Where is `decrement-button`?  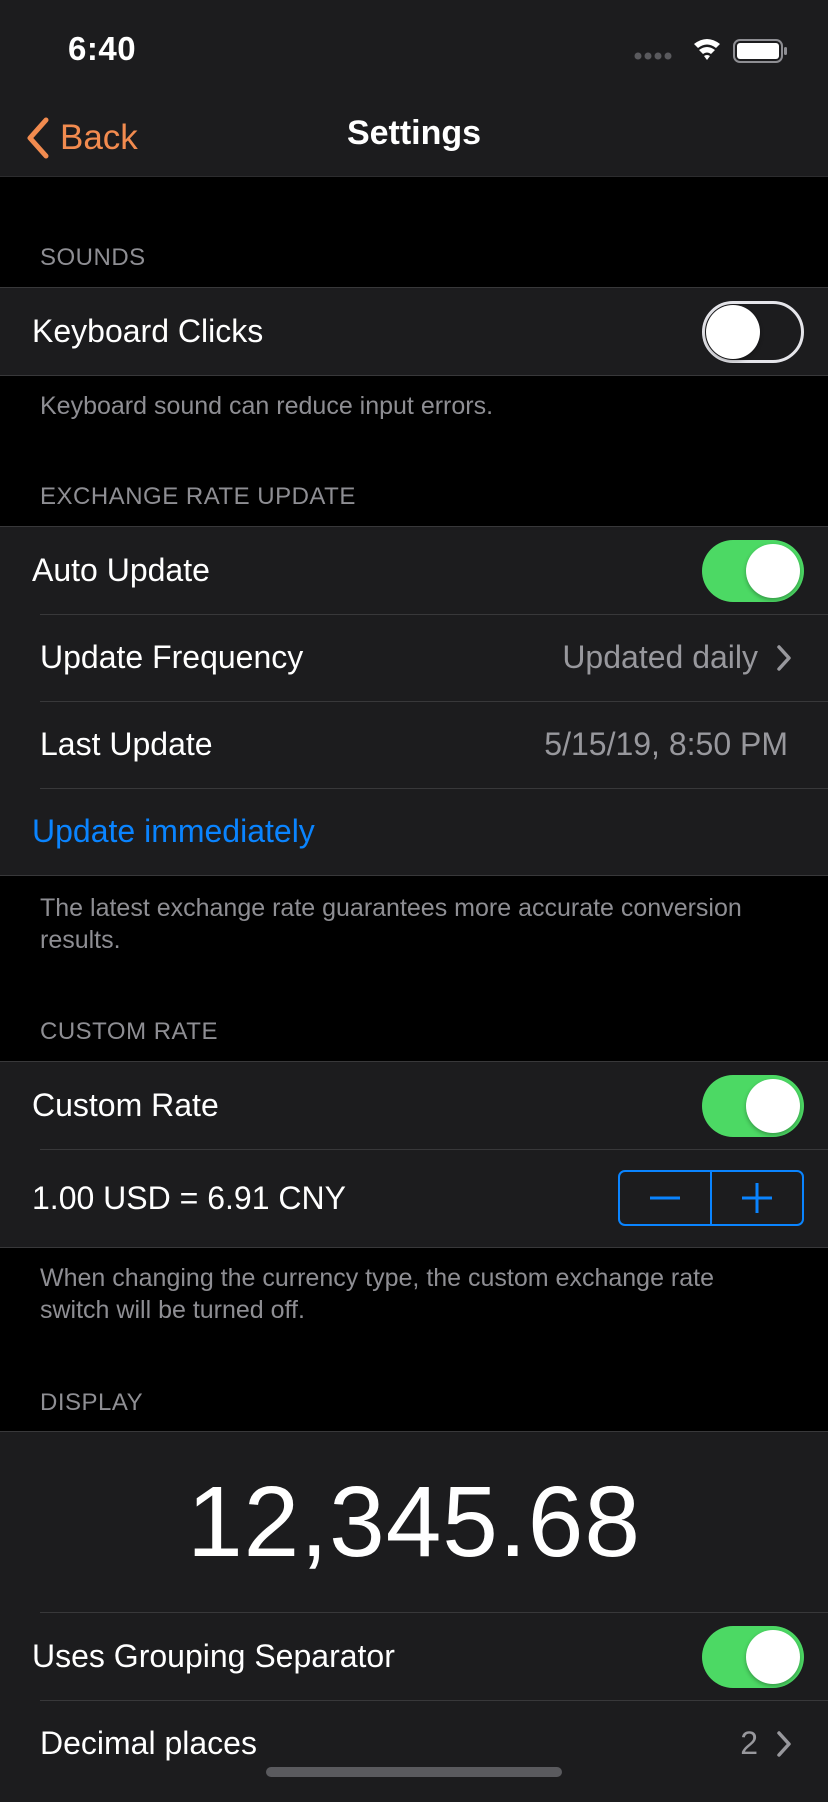 decrement-button is located at coordinates (665, 1198).